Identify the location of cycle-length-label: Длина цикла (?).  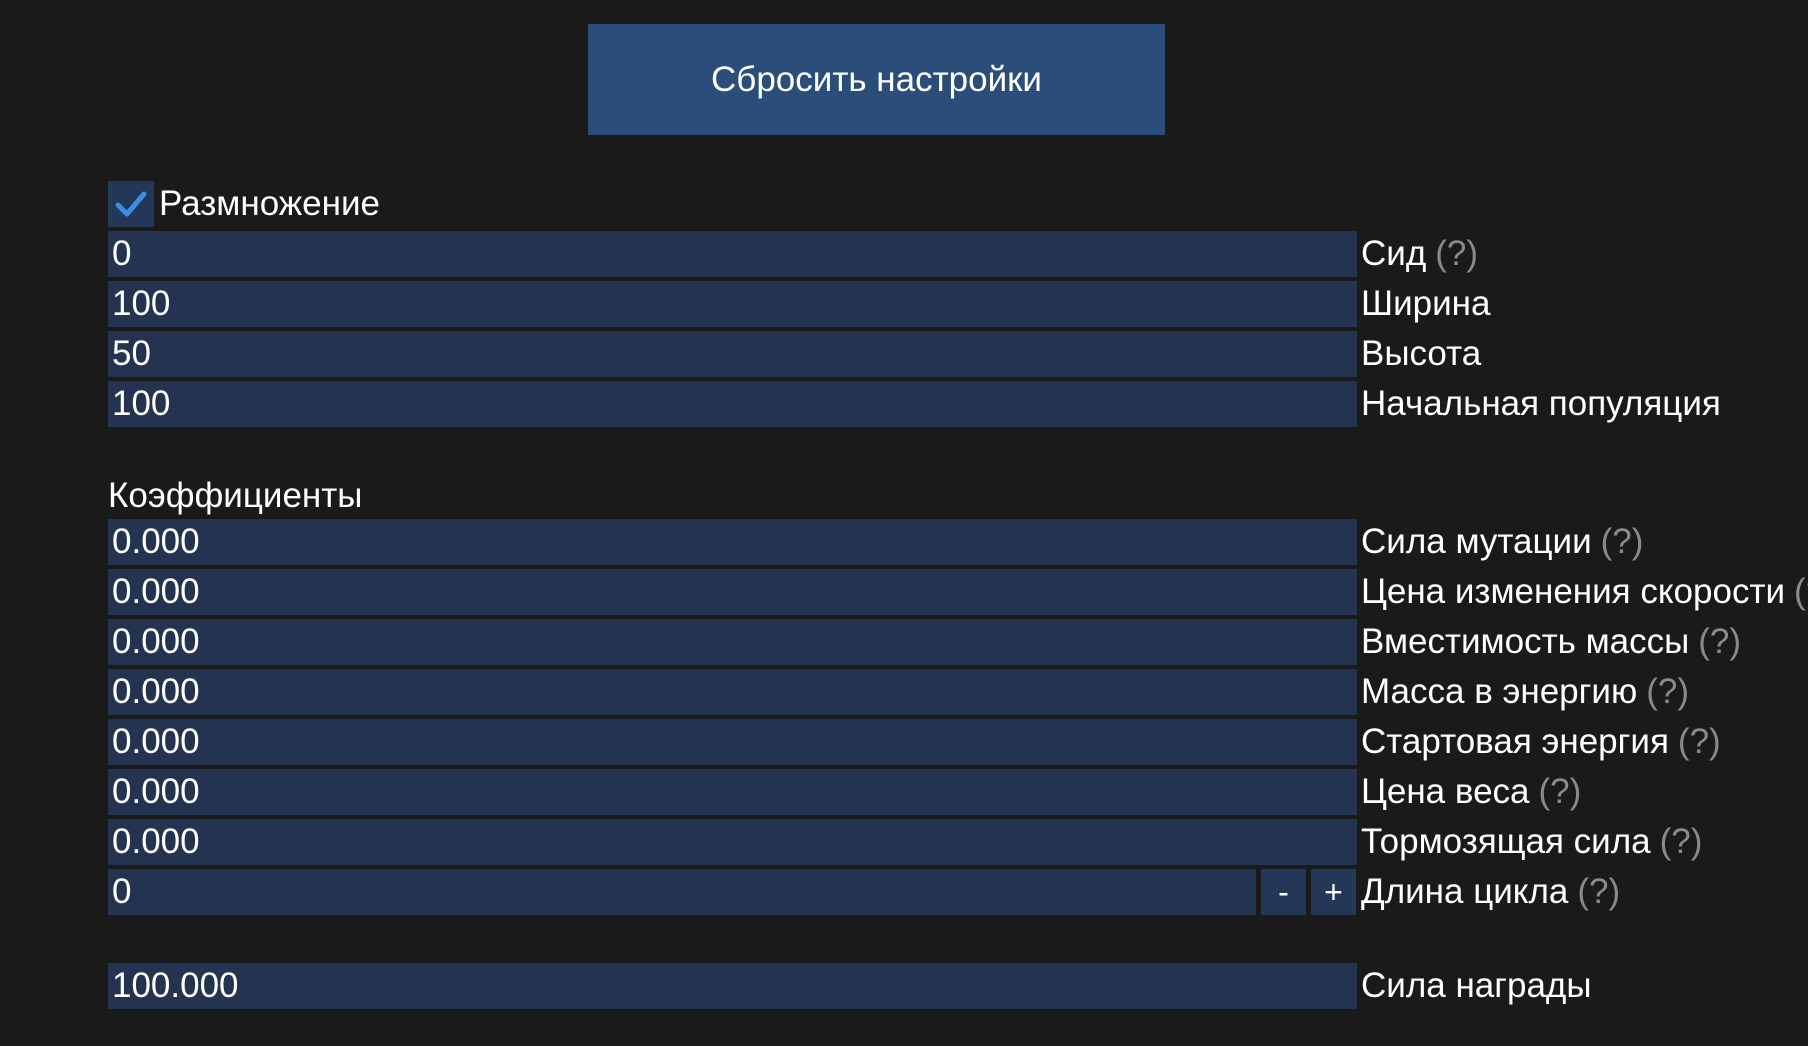
(1491, 891).